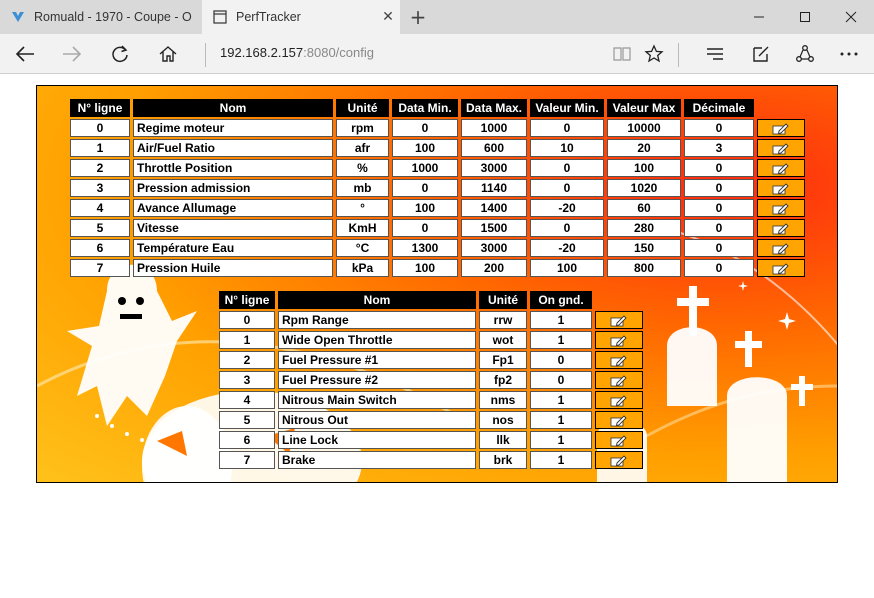 The width and height of the screenshot is (874, 598). Describe the element at coordinates (437, 128) in the screenshot. I see `config-row: 0 Regime moteur rpm 0 1000 0 10000 0` at that location.